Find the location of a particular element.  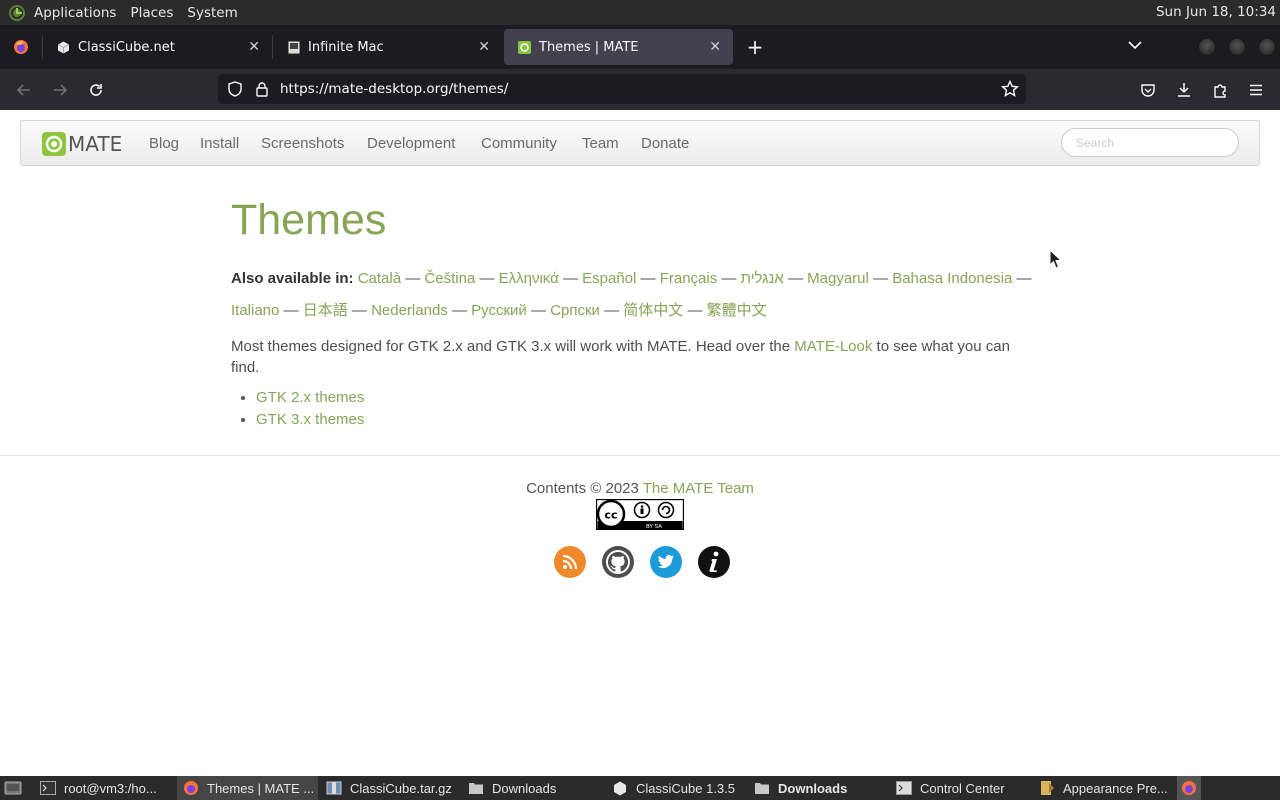

url-text: https://mate-desktop.org/themes/ is located at coordinates (394, 89).